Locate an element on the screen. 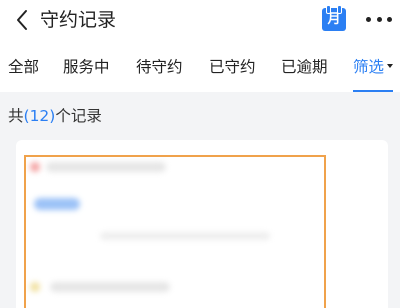 The image size is (400, 308). page-title: 守约记录 is located at coordinates (78, 20).